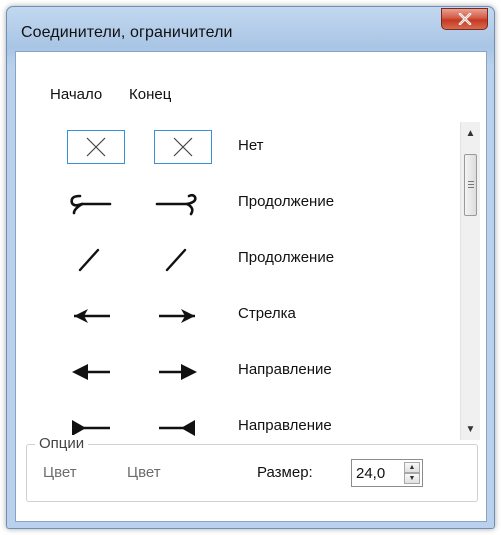 The height and width of the screenshot is (535, 501). I want to click on size-spinner: 24,0 ▲ ▼, so click(387, 473).